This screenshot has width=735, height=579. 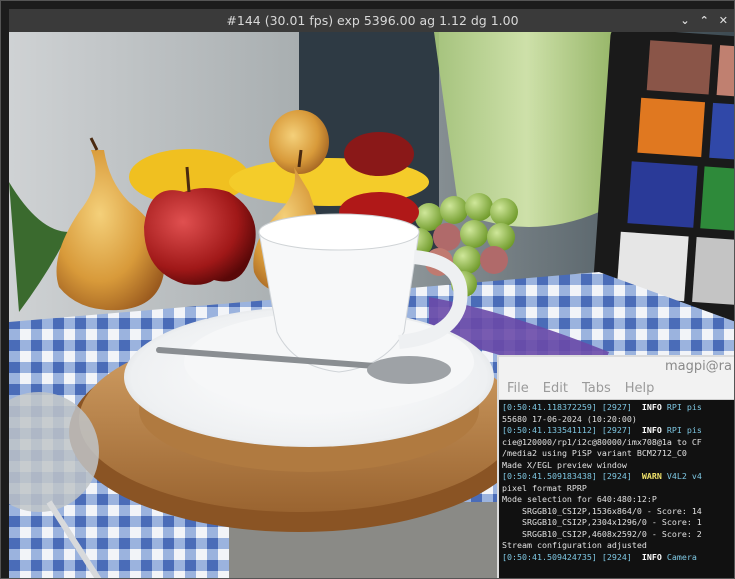 What do you see at coordinates (616, 388) in the screenshot?
I see `terminal-menubar: File Edit Tabs Help` at bounding box center [616, 388].